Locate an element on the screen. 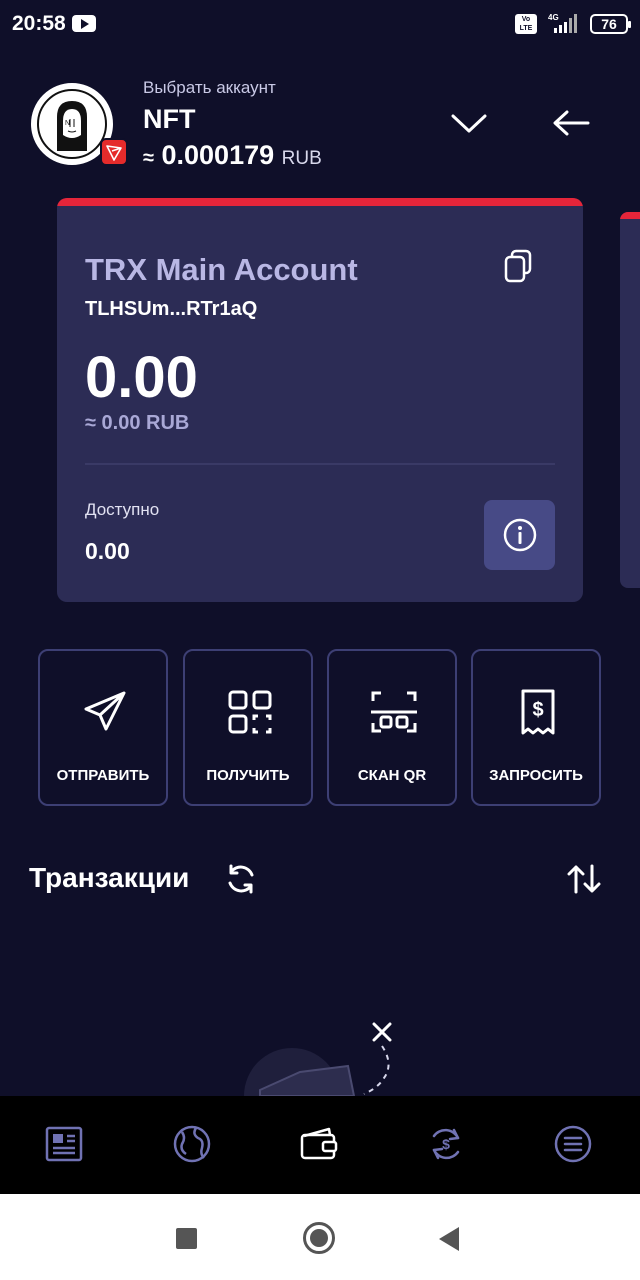  available-value: 0.00 is located at coordinates (107, 551).